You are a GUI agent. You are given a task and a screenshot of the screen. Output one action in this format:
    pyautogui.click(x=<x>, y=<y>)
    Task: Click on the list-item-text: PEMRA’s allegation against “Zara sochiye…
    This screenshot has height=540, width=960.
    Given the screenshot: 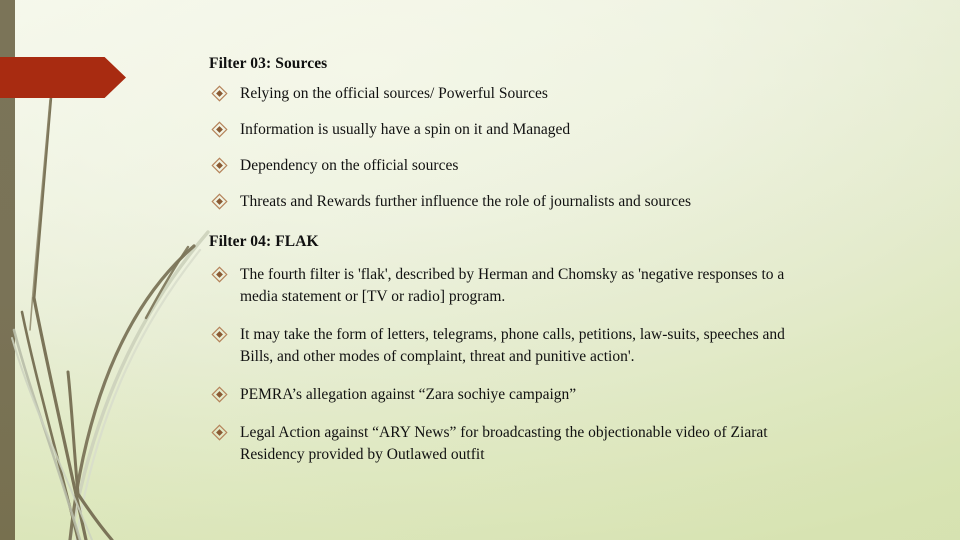 What is the action you would take?
    pyautogui.click(x=408, y=394)
    